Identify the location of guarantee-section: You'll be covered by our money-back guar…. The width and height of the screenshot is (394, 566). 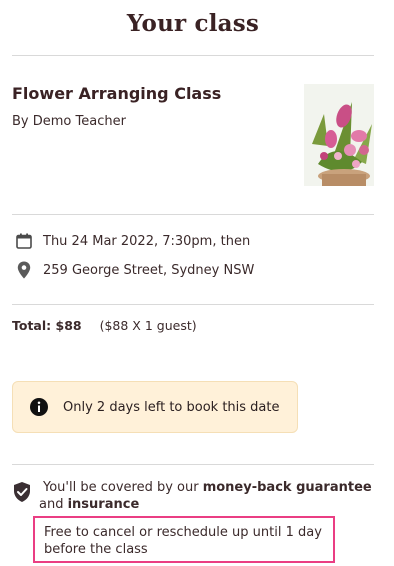
(192, 496).